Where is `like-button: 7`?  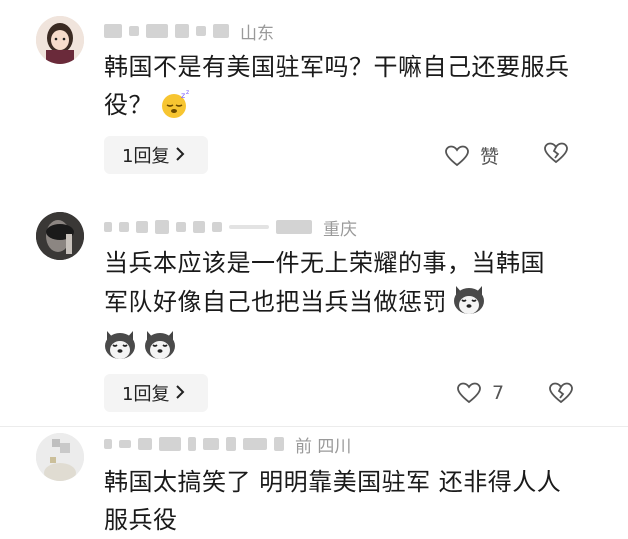 like-button: 7 is located at coordinates (480, 393).